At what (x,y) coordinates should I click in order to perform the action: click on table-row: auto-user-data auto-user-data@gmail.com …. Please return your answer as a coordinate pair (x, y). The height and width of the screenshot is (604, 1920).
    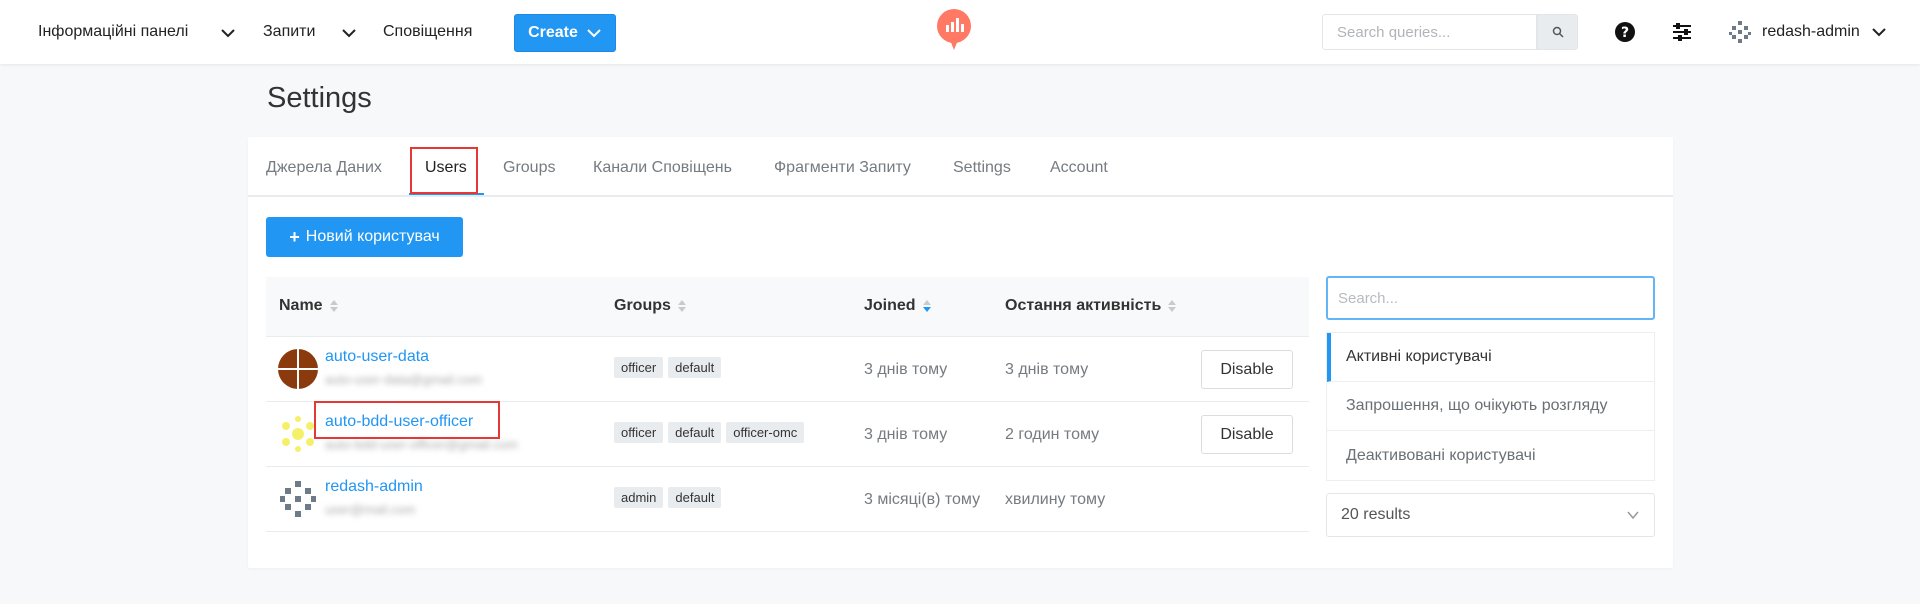
    Looking at the image, I should click on (787, 369).